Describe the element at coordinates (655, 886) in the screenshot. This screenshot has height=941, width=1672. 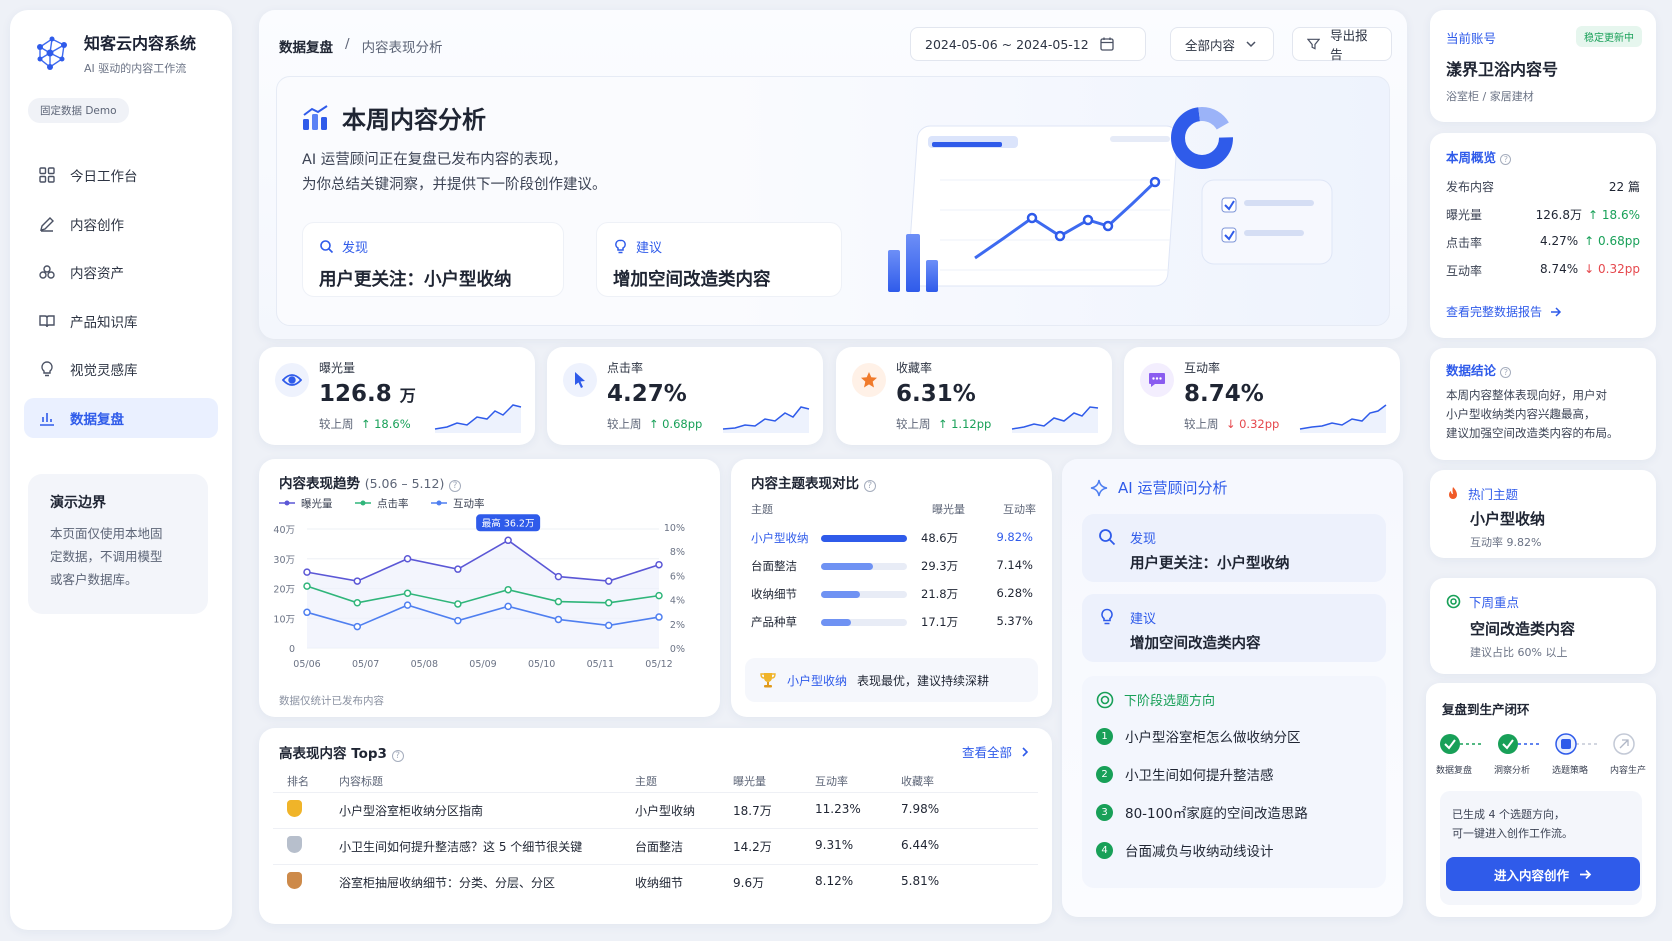
I see `table-row: 浴室柜抽屉收纳细节：分类、分层、分区 收纳细节 9.6万 8.12% 5.81%` at that location.